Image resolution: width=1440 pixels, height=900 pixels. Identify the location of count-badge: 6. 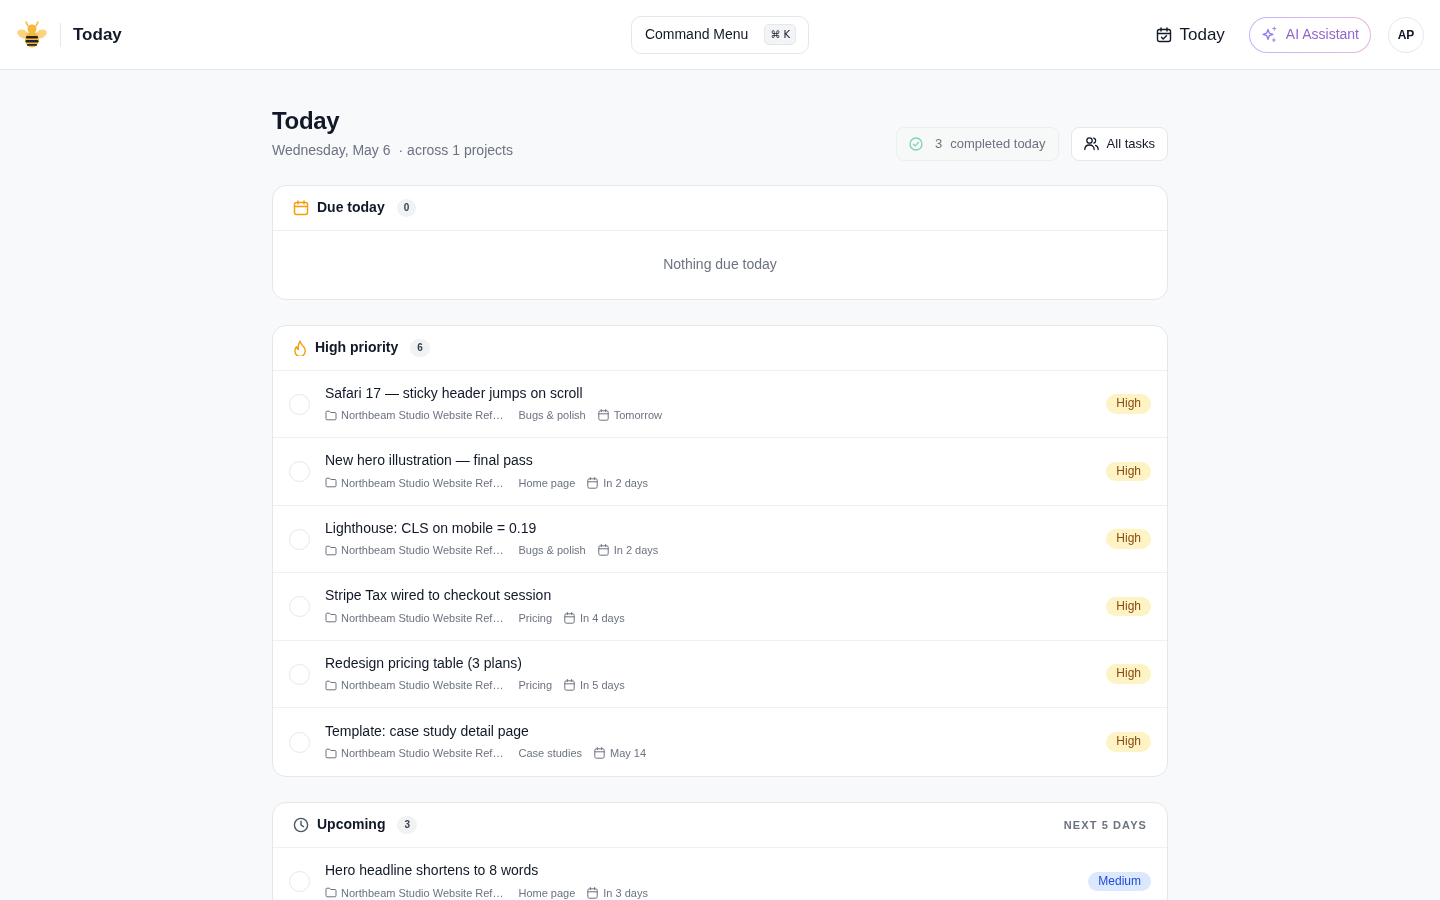
(420, 347).